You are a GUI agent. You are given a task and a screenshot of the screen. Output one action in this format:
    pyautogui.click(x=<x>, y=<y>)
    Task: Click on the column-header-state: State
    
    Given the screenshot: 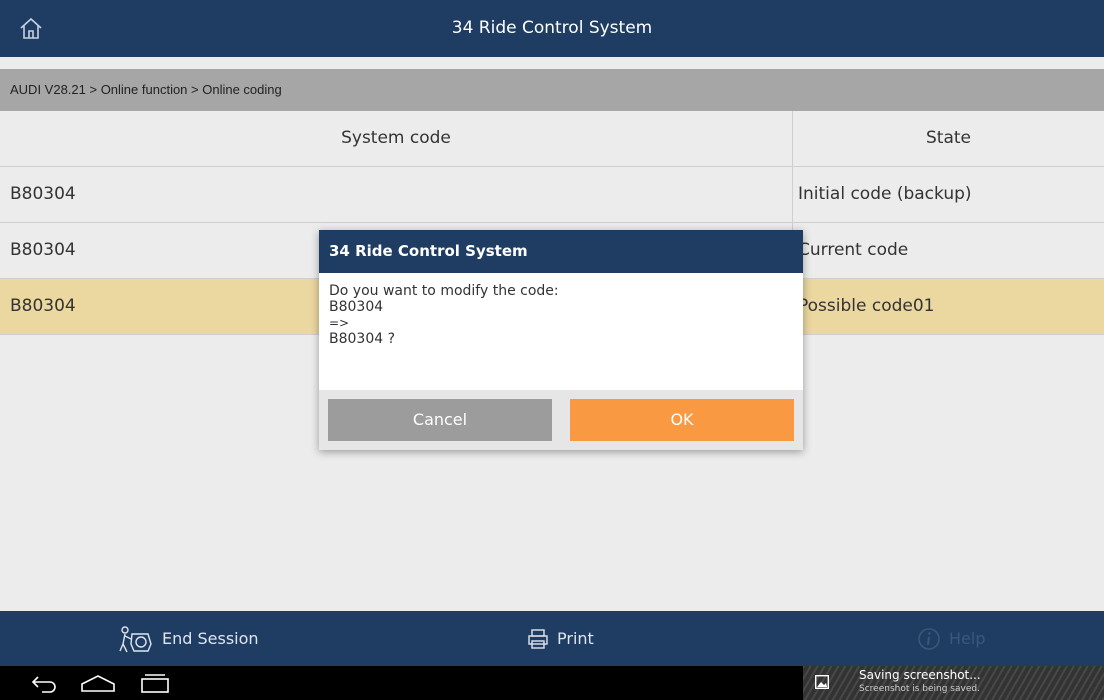 What is the action you would take?
    pyautogui.click(x=948, y=138)
    